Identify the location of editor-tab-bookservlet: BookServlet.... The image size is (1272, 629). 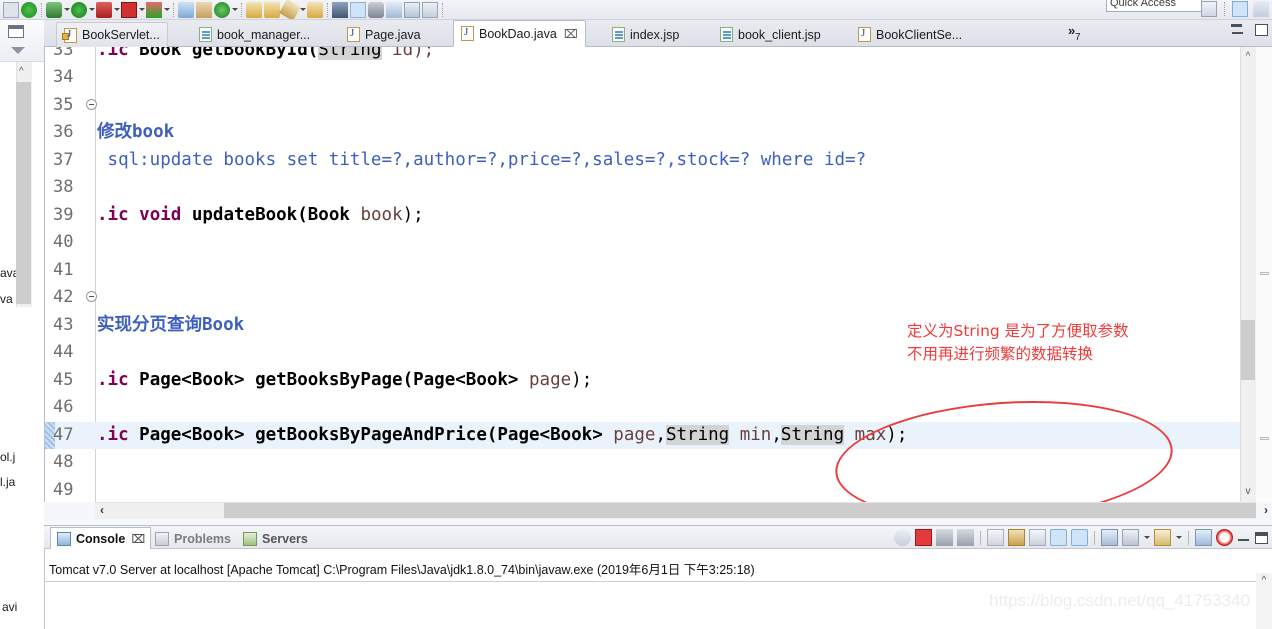
(112, 34).